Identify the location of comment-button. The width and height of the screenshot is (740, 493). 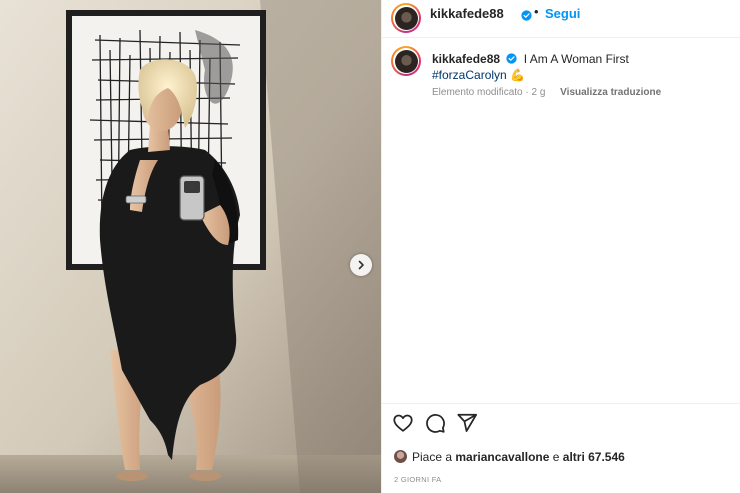
(436, 424).